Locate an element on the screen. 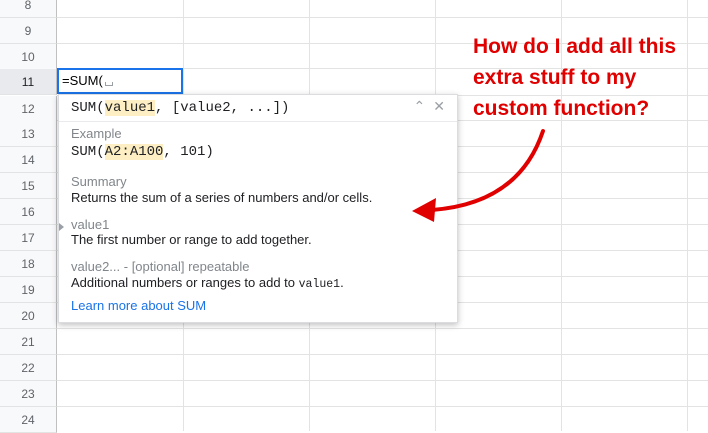  row-header: 18 is located at coordinates (28, 264).